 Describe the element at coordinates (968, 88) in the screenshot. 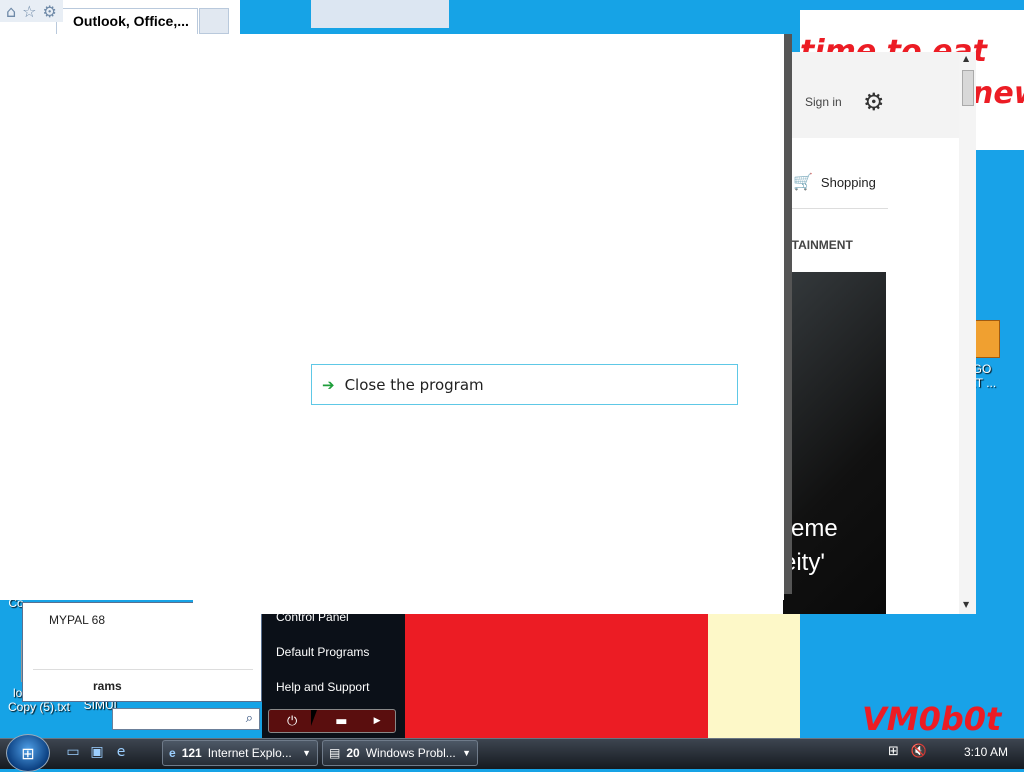

I see `scrollbar-thumb` at that location.